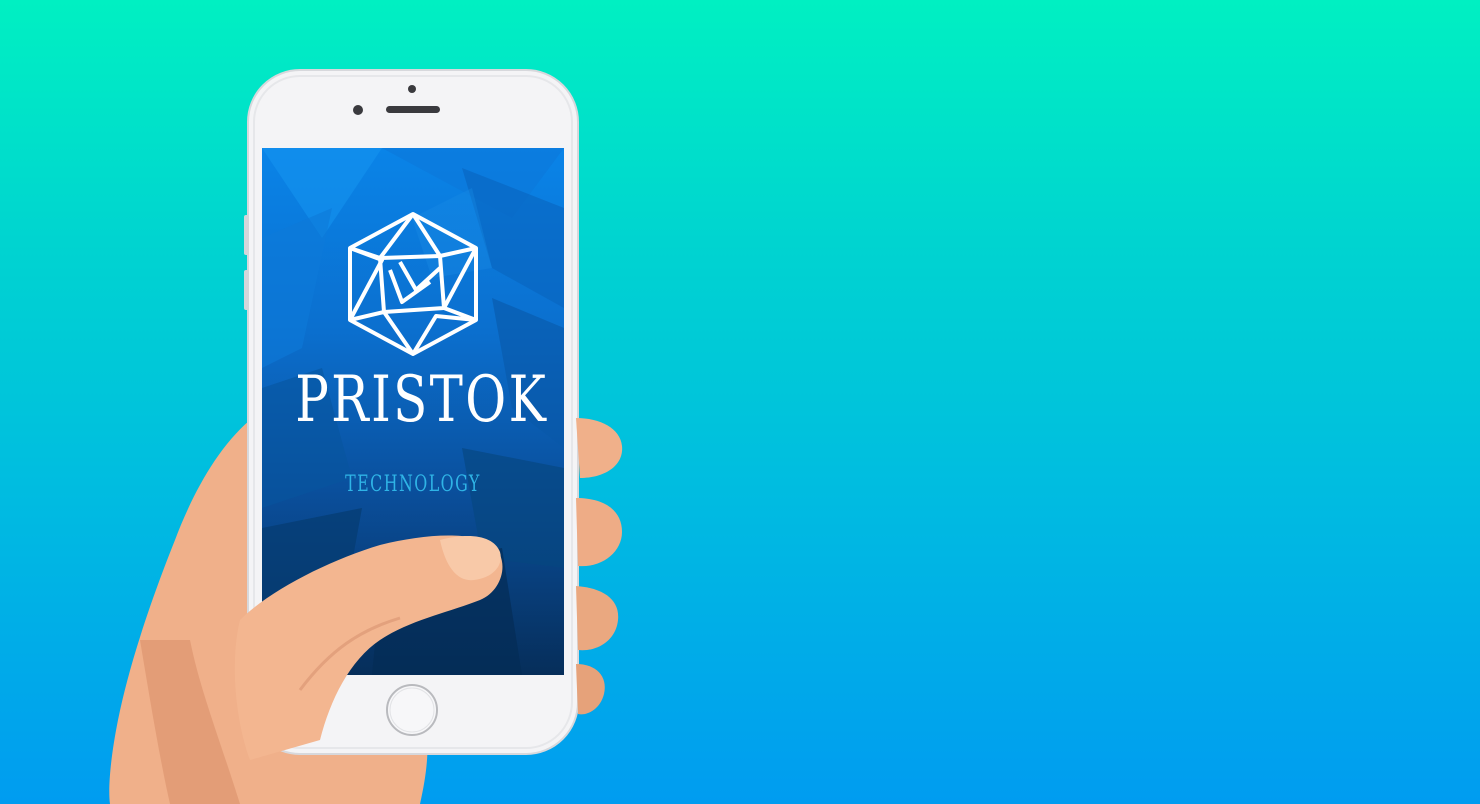  I want to click on home-button, so click(412, 710).